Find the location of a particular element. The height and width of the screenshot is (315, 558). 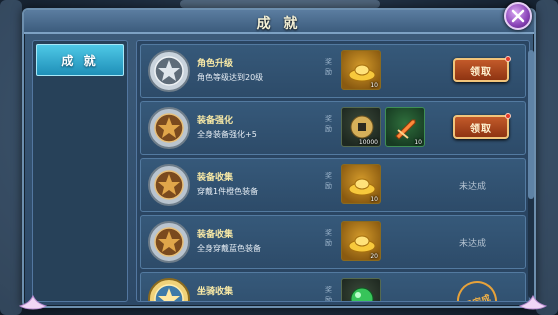

gold-medal-icon is located at coordinates (169, 289).